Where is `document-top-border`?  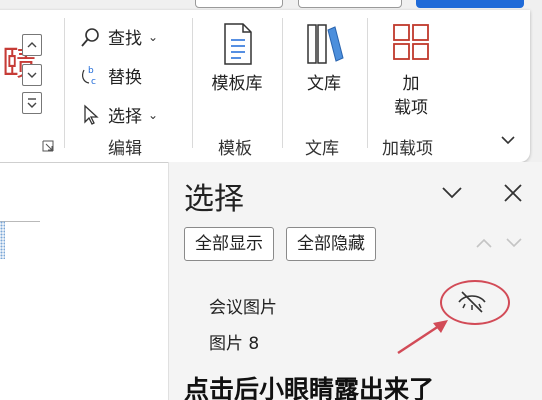
document-top-border is located at coordinates (84, 162).